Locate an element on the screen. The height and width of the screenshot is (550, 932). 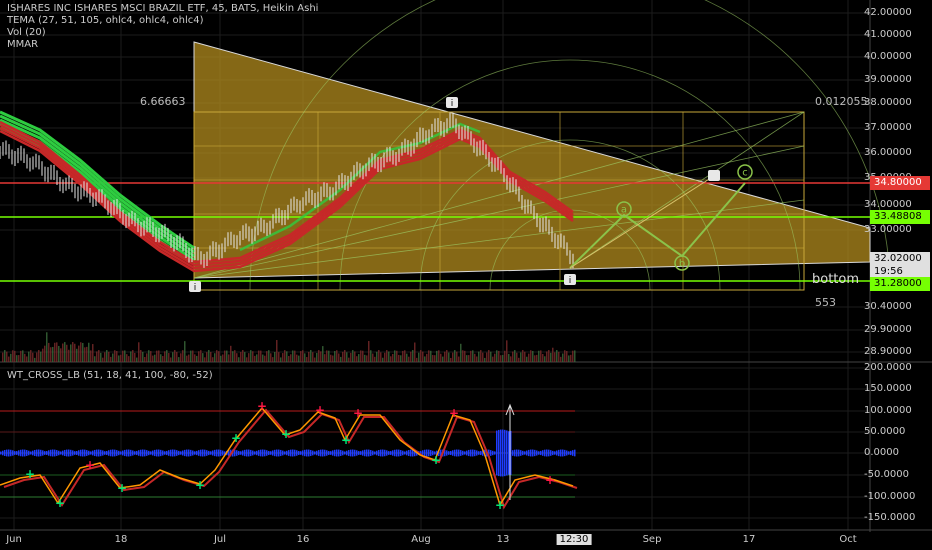
price-axis-label: 36.00000 is located at coordinates (888, 152).